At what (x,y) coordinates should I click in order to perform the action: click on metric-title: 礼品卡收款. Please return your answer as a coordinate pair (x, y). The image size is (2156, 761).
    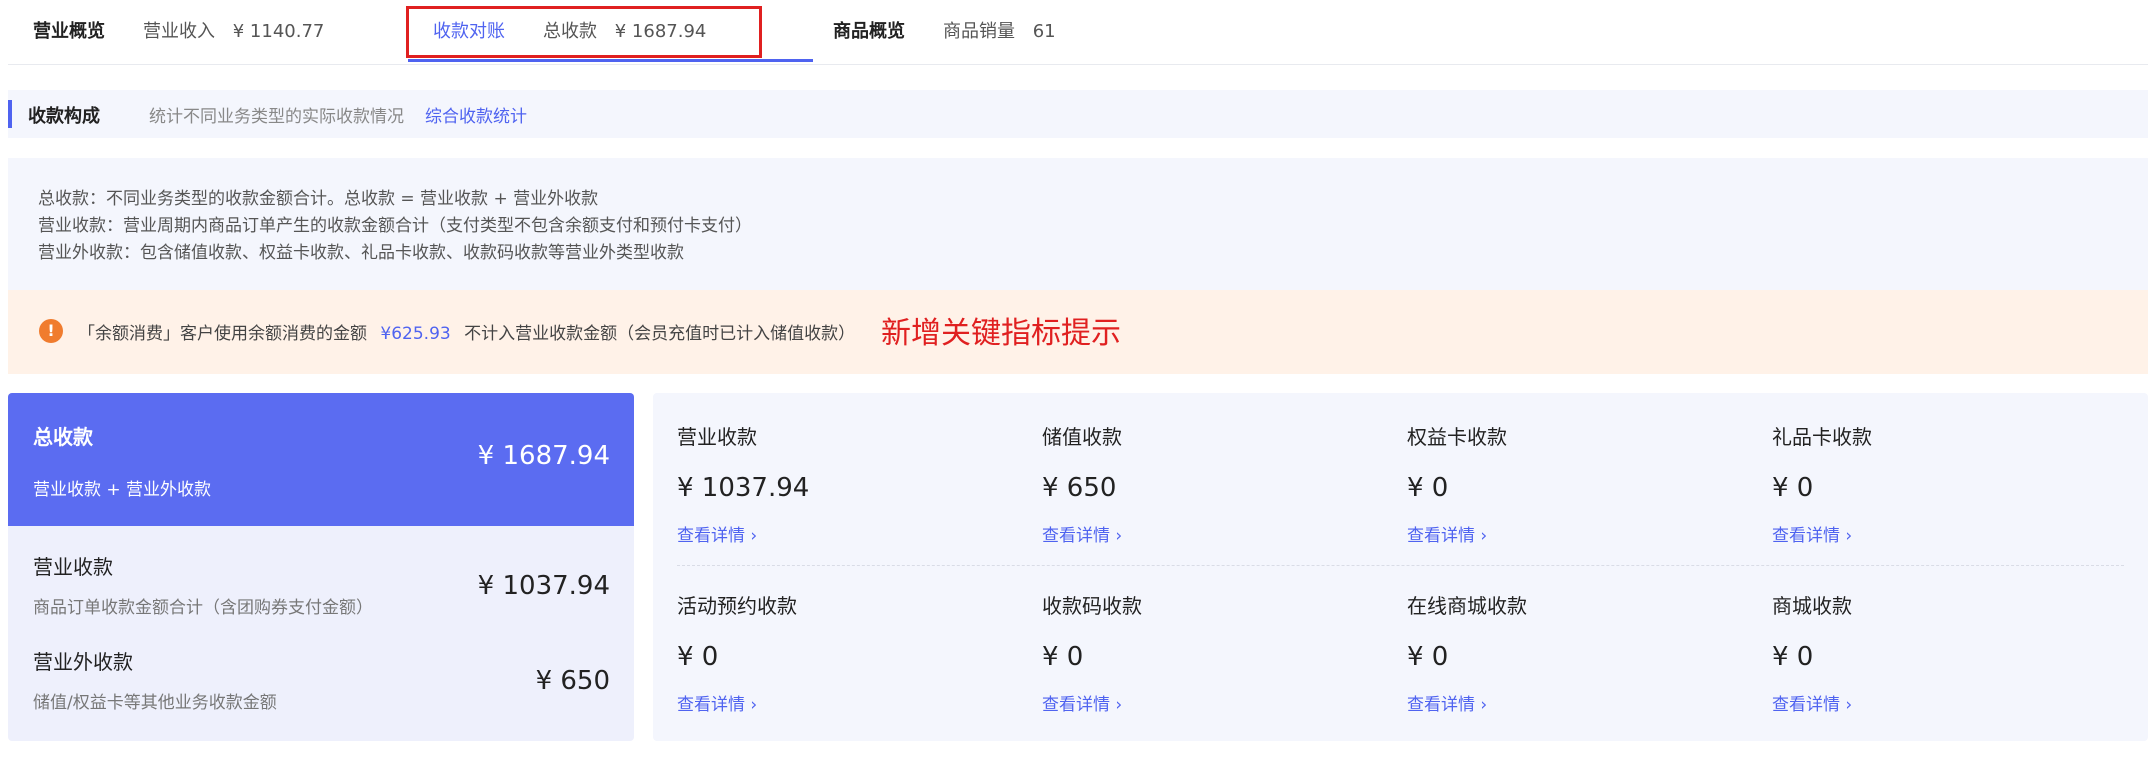
    Looking at the image, I should click on (1822, 437).